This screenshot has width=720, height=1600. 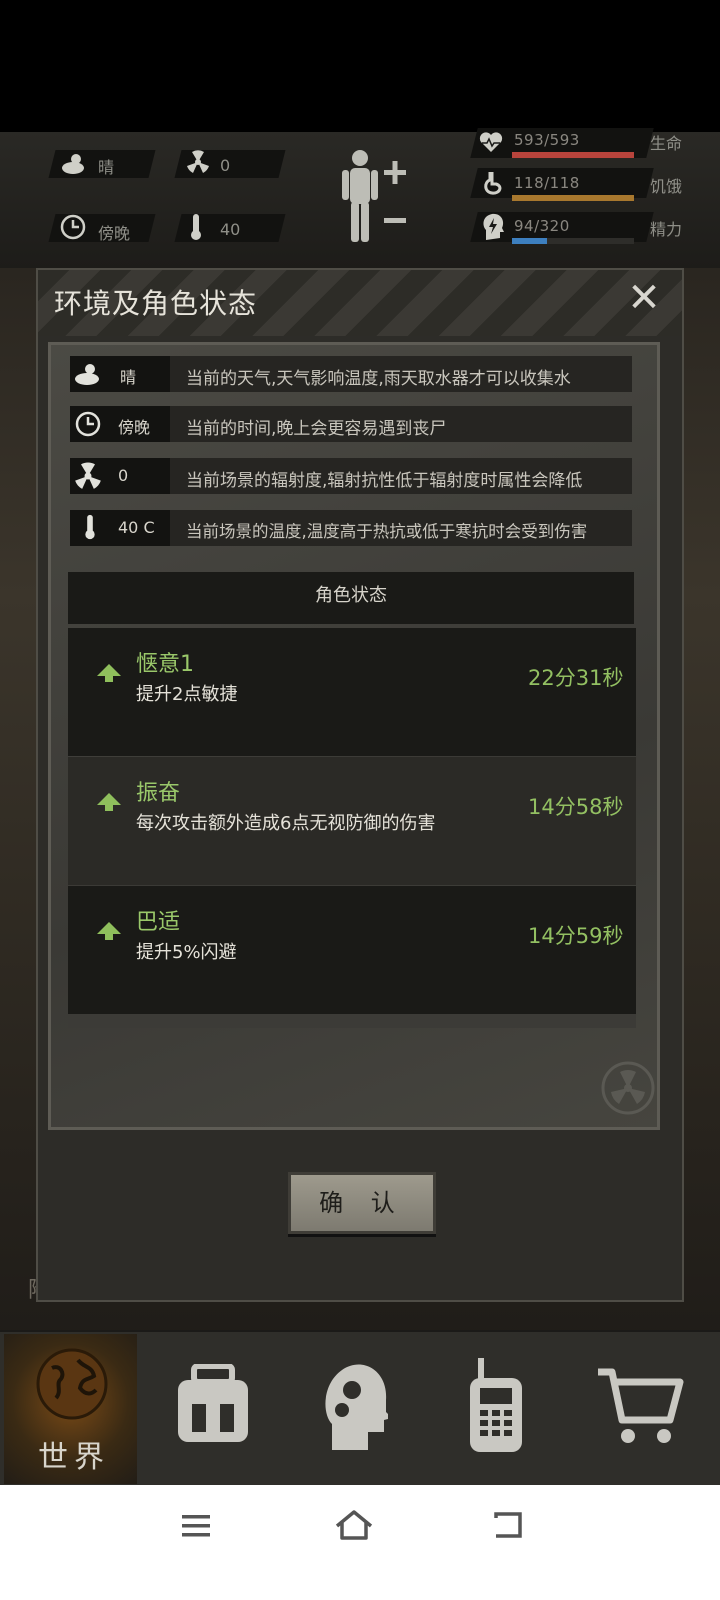 What do you see at coordinates (640, 1406) in the screenshot?
I see `cart-icon` at bounding box center [640, 1406].